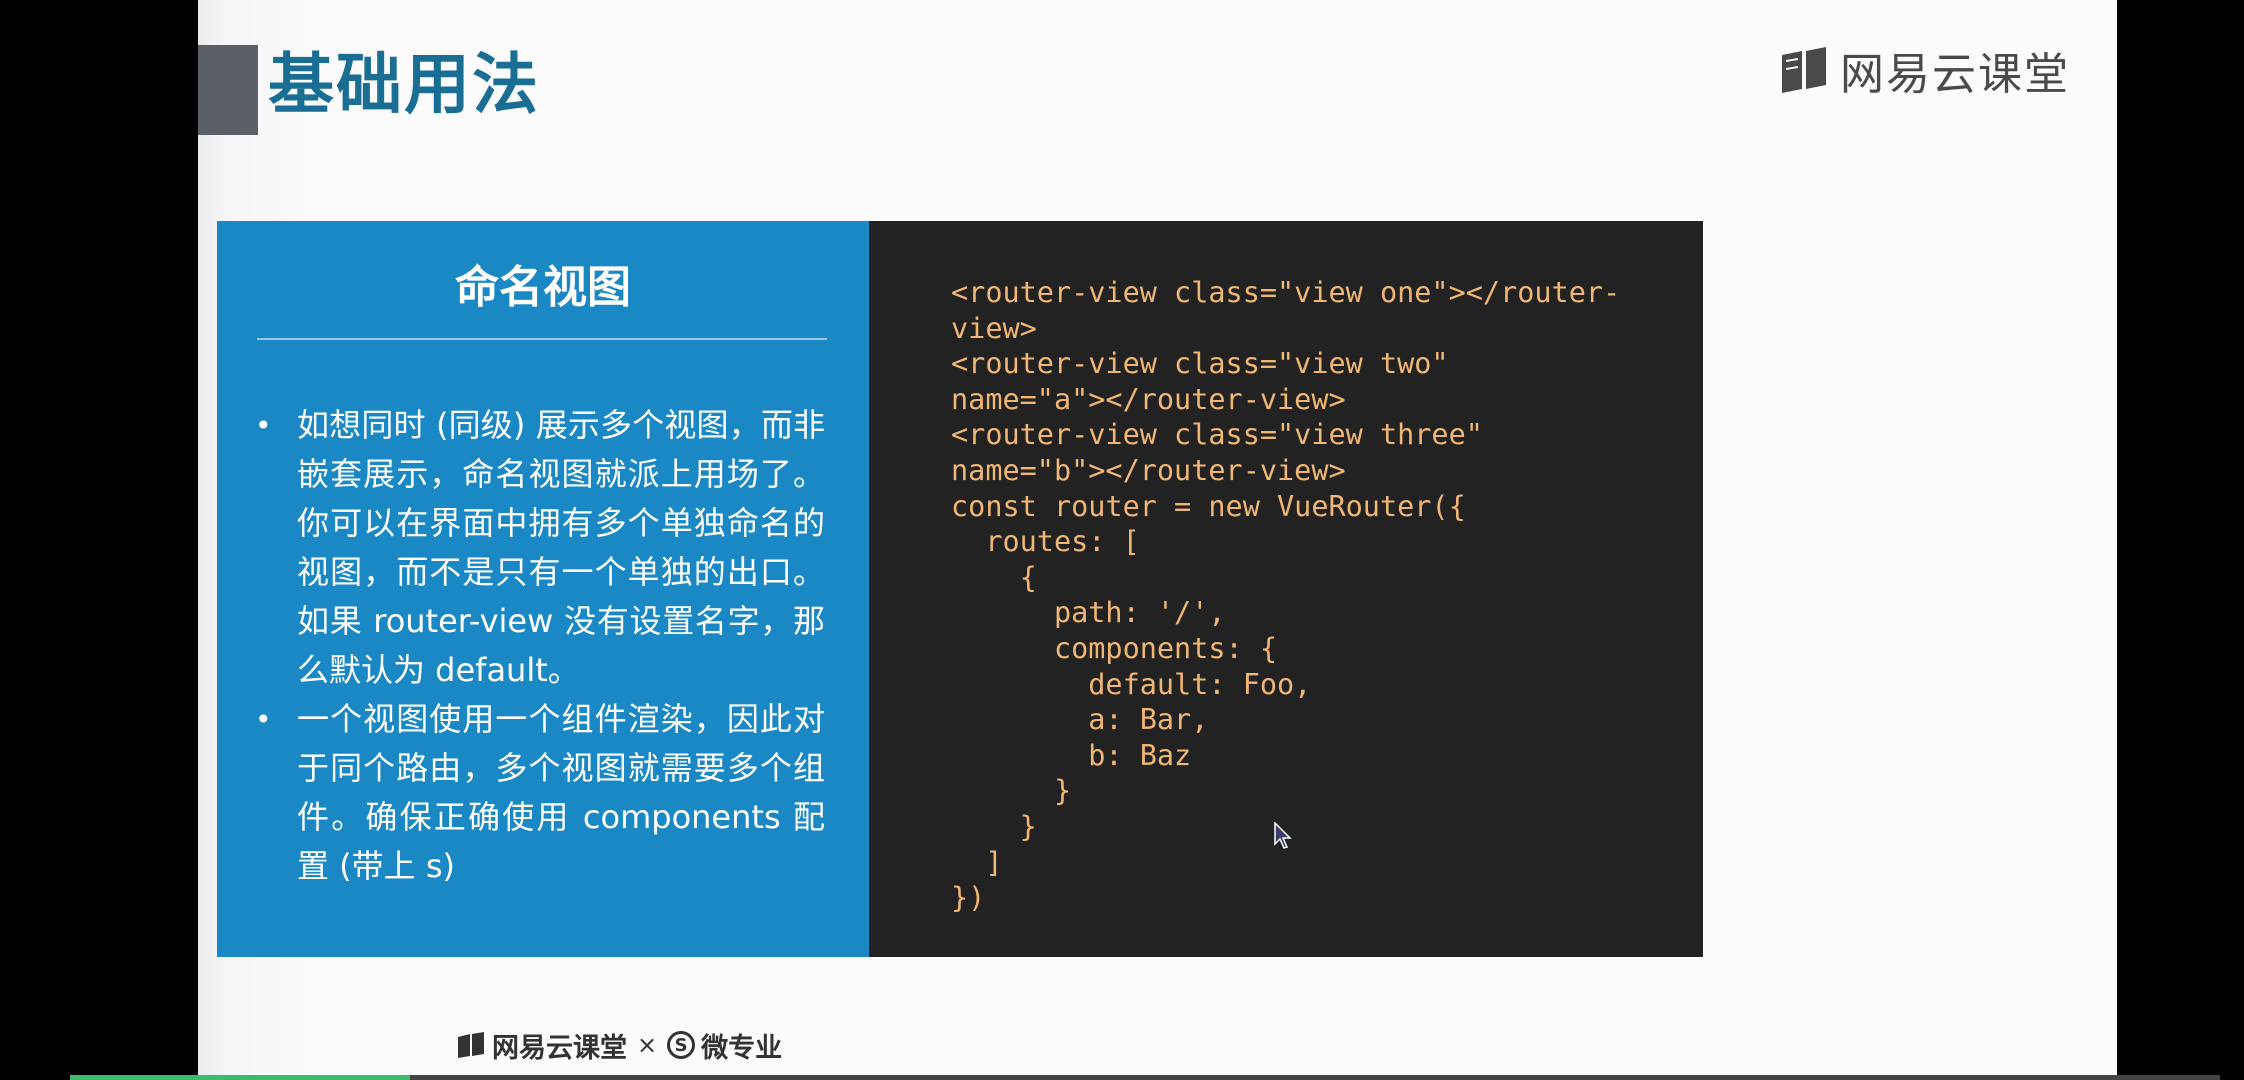 This screenshot has width=2244, height=1080. Describe the element at coordinates (681, 1045) in the screenshot. I see `partner-s-icon: S` at that location.